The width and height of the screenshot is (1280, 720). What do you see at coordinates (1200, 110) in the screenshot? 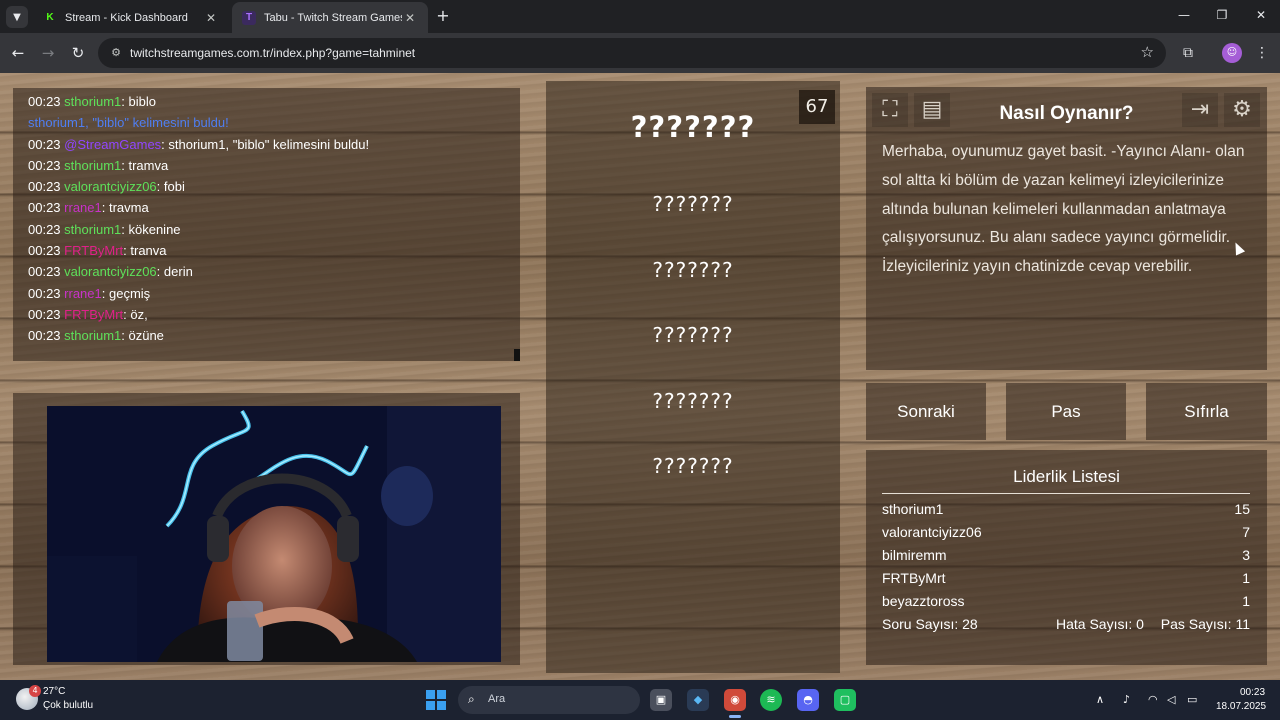
I see `logout-icon: ⇥` at bounding box center [1200, 110].